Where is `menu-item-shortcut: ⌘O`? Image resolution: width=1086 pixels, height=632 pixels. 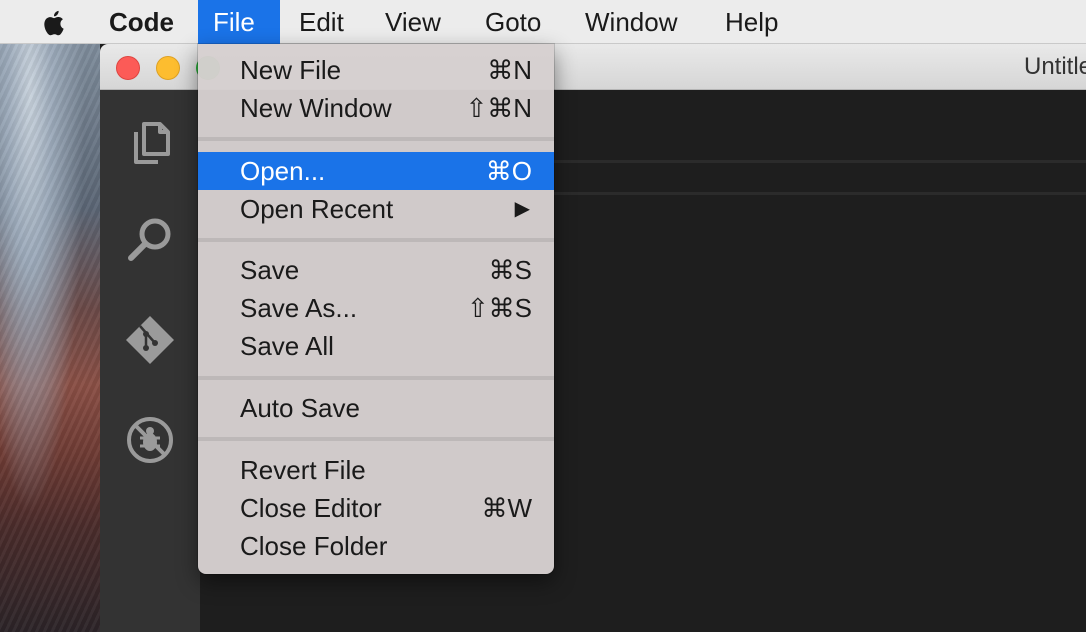 menu-item-shortcut: ⌘O is located at coordinates (508, 171).